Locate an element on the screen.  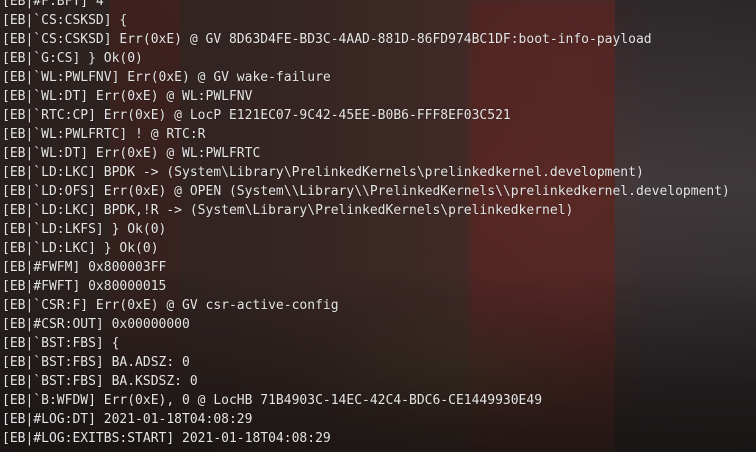
log-line: [EB|`BST:FBS] BA.ADSZ: 0 is located at coordinates (96, 362).